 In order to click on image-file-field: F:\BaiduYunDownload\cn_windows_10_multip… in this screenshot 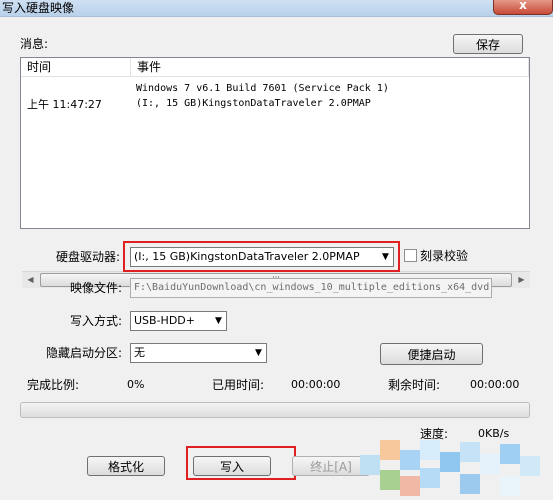, I will do `click(311, 288)`.